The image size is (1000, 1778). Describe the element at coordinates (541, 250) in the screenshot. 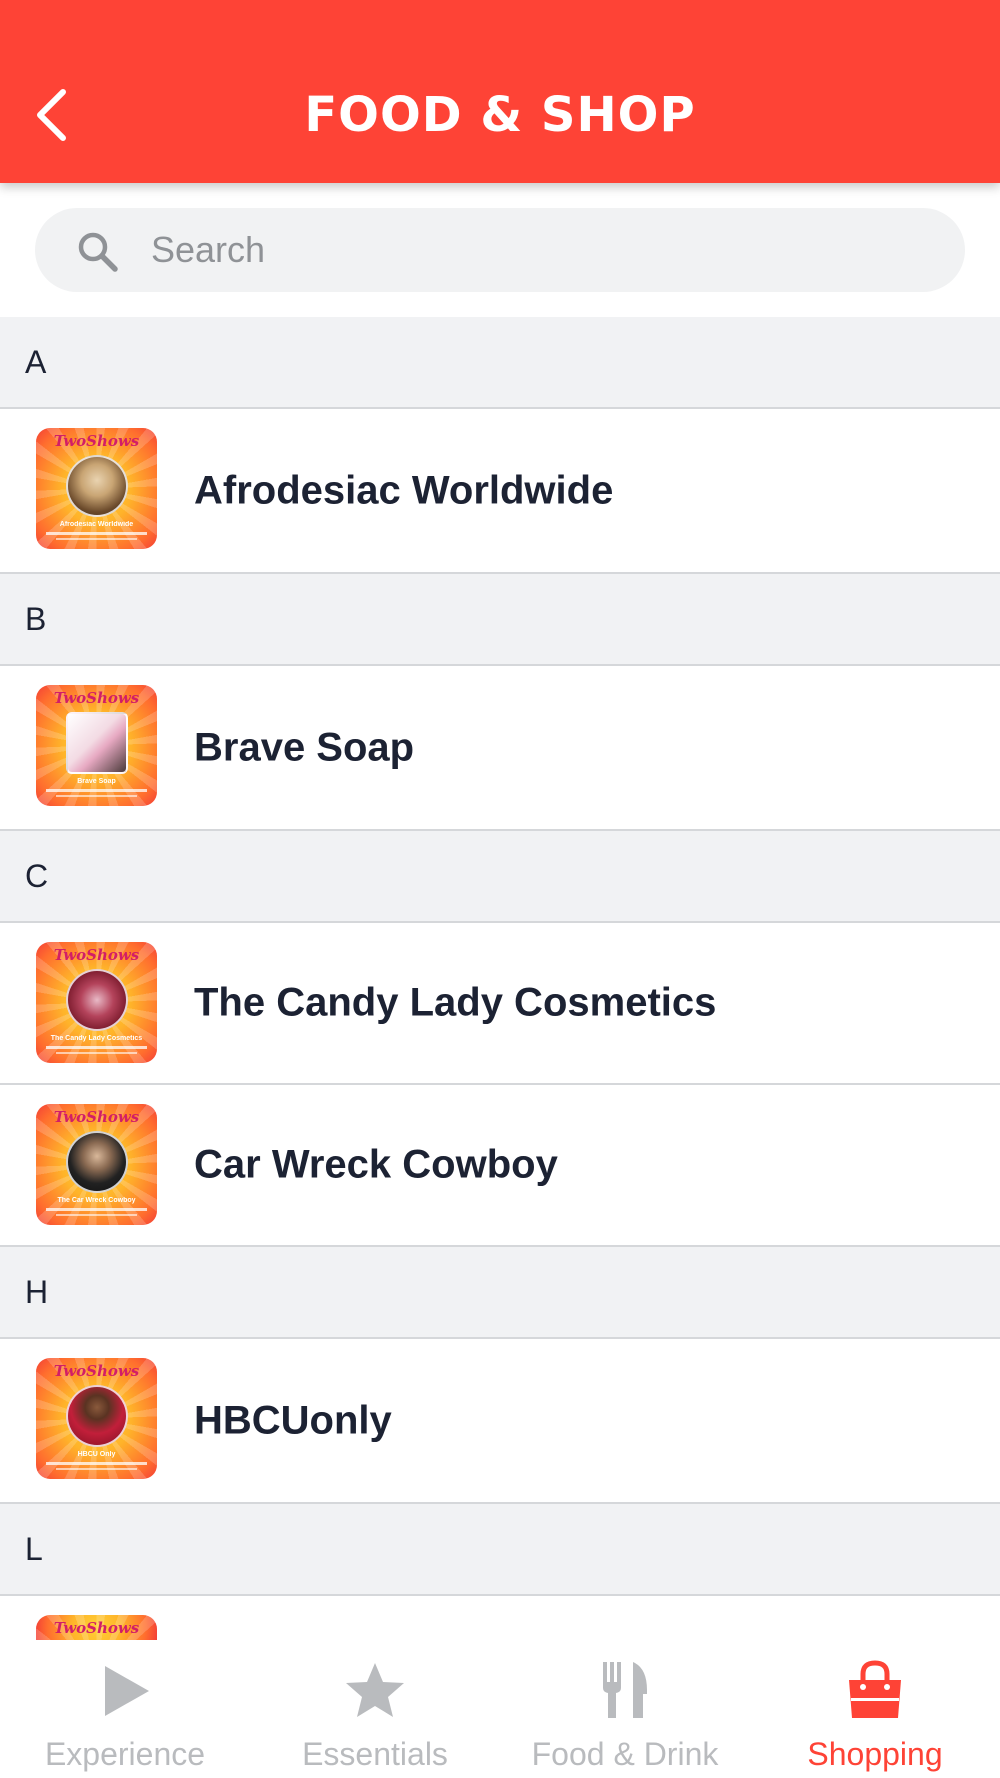

I see `search-input` at that location.